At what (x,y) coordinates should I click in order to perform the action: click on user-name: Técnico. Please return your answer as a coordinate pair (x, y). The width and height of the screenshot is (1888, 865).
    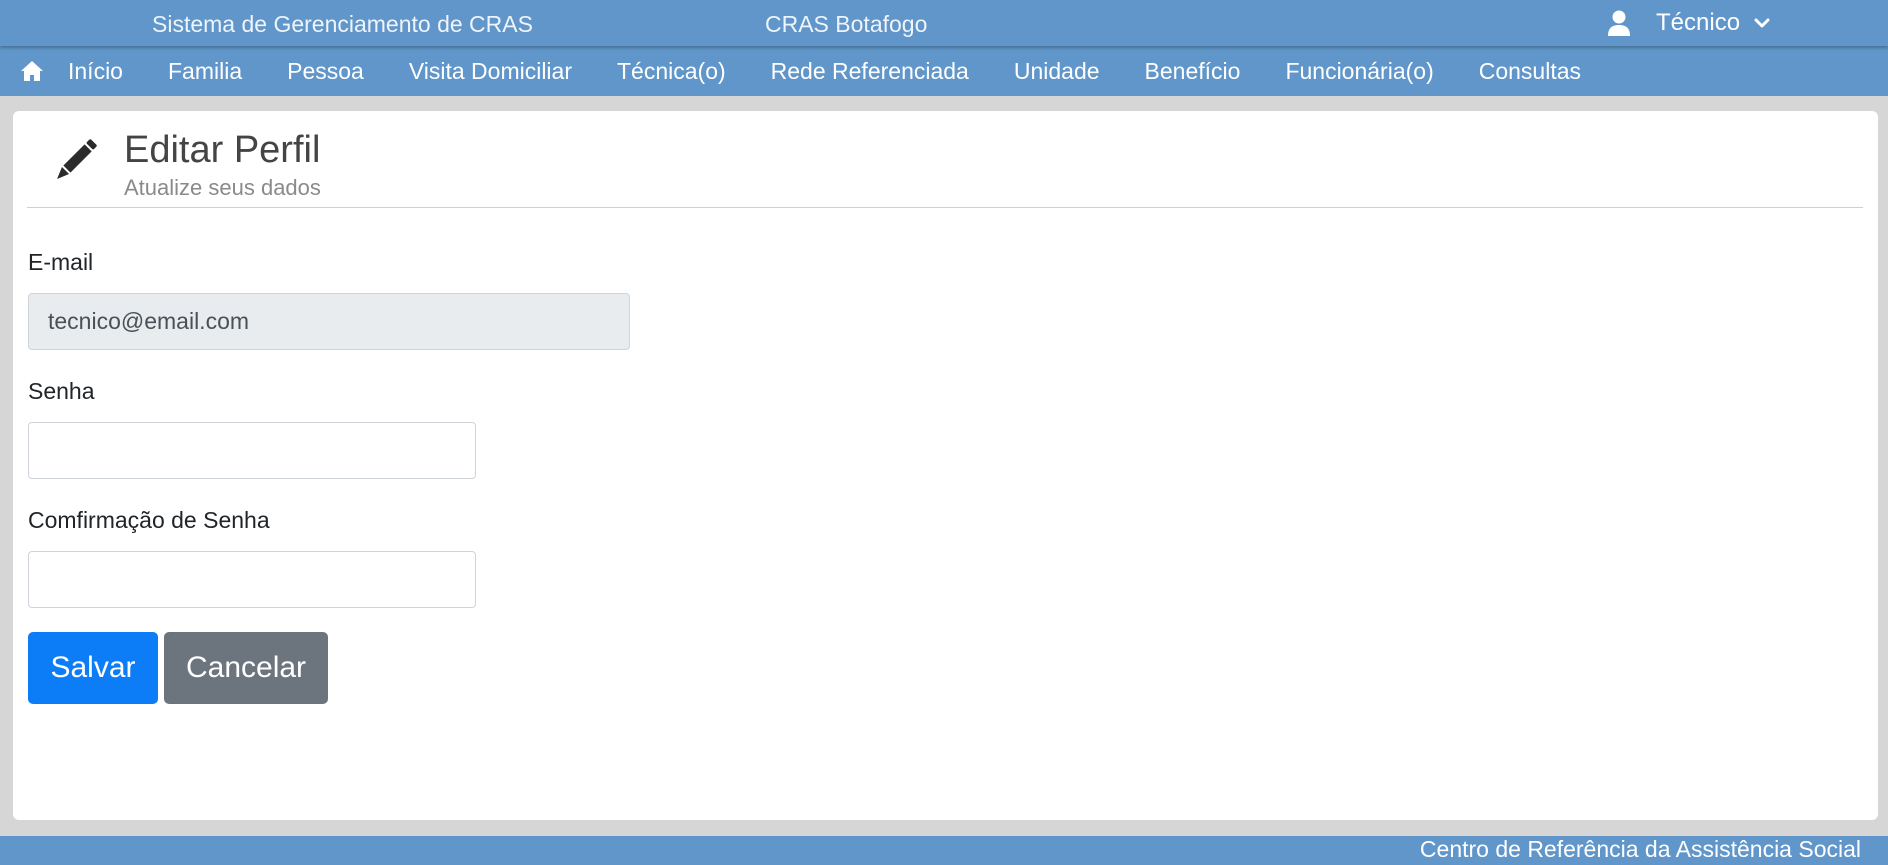
    Looking at the image, I should click on (1698, 22).